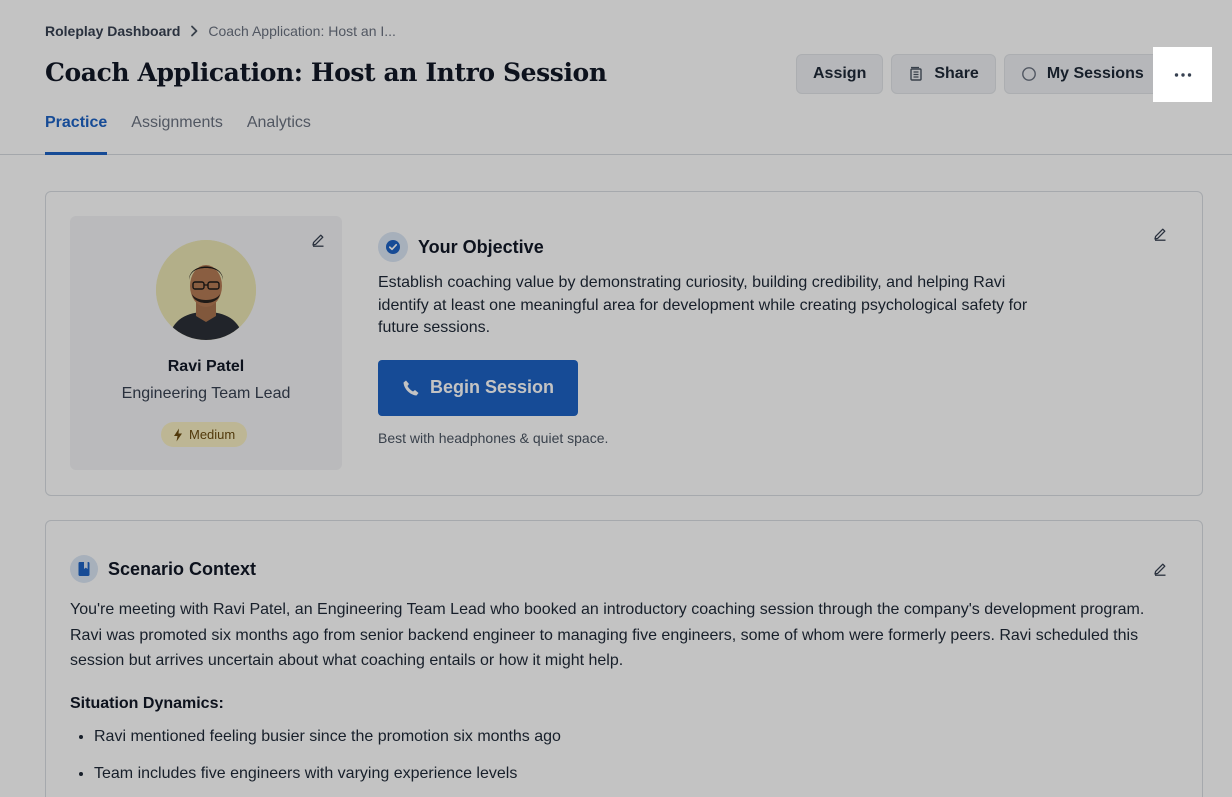 This screenshot has height=797, width=1232. I want to click on phone-icon, so click(411, 388).